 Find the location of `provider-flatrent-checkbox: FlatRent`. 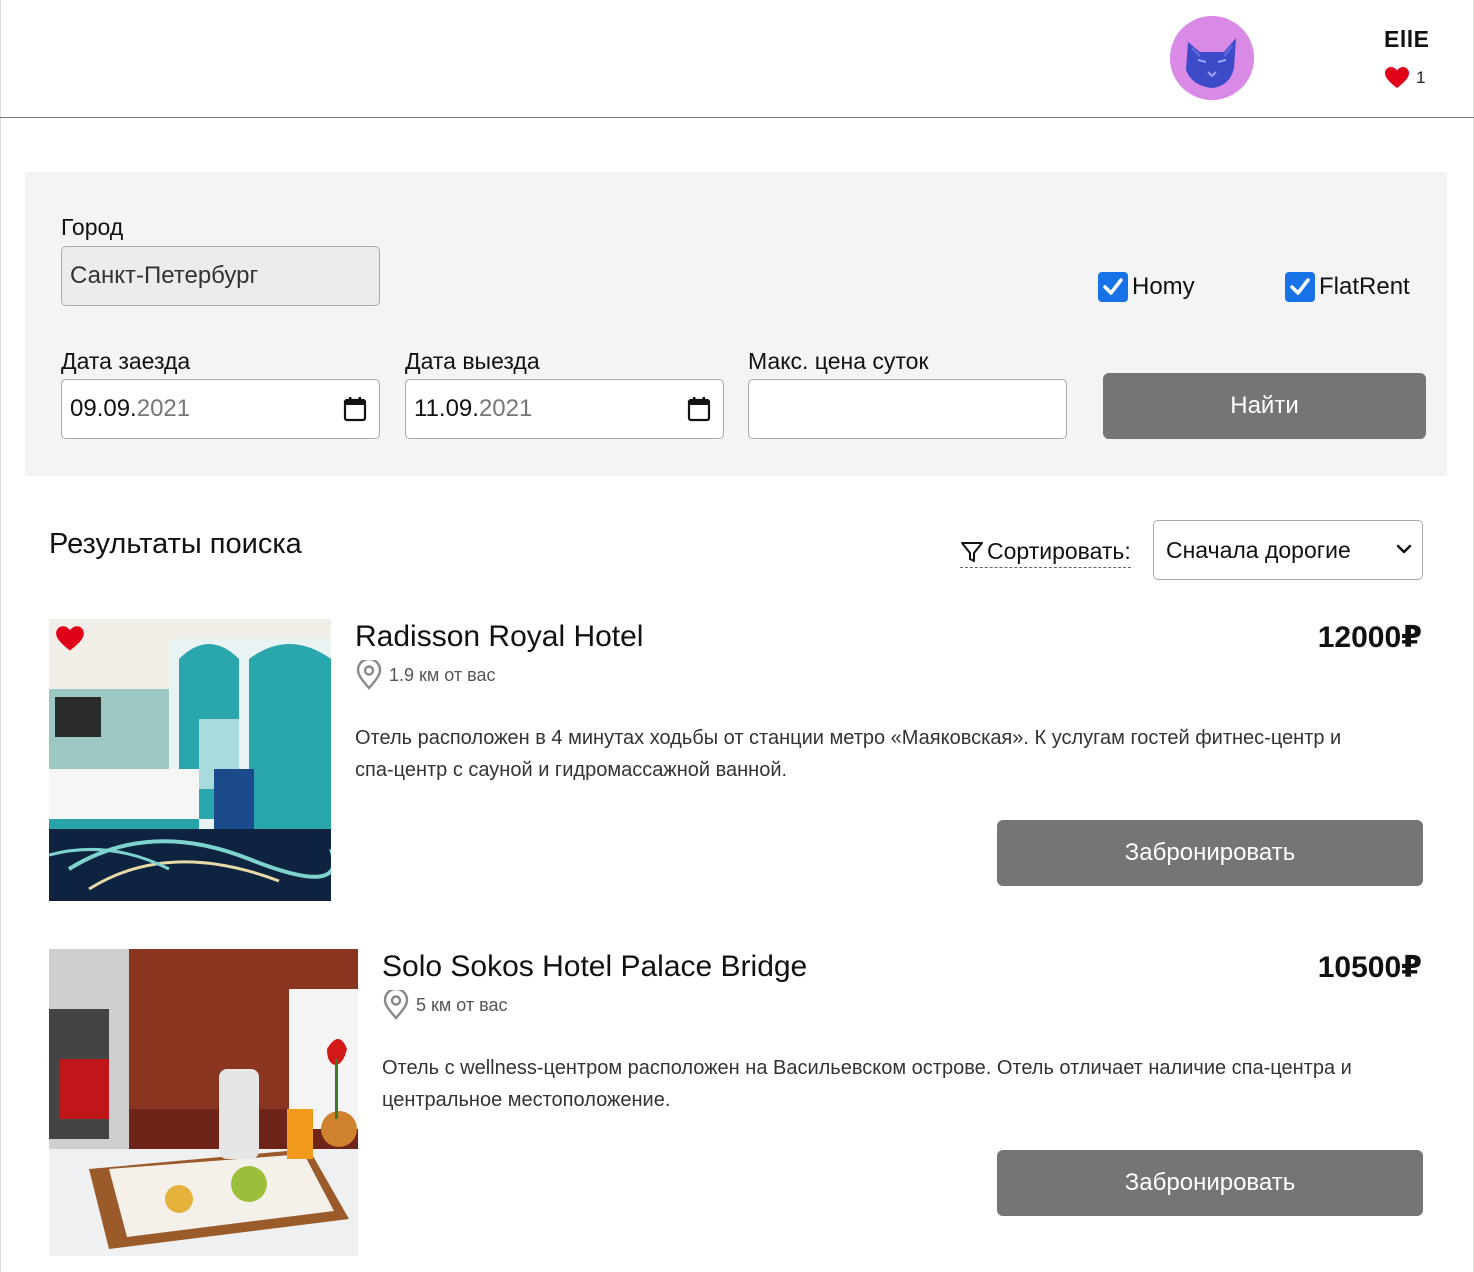

provider-flatrent-checkbox: FlatRent is located at coordinates (1347, 287).